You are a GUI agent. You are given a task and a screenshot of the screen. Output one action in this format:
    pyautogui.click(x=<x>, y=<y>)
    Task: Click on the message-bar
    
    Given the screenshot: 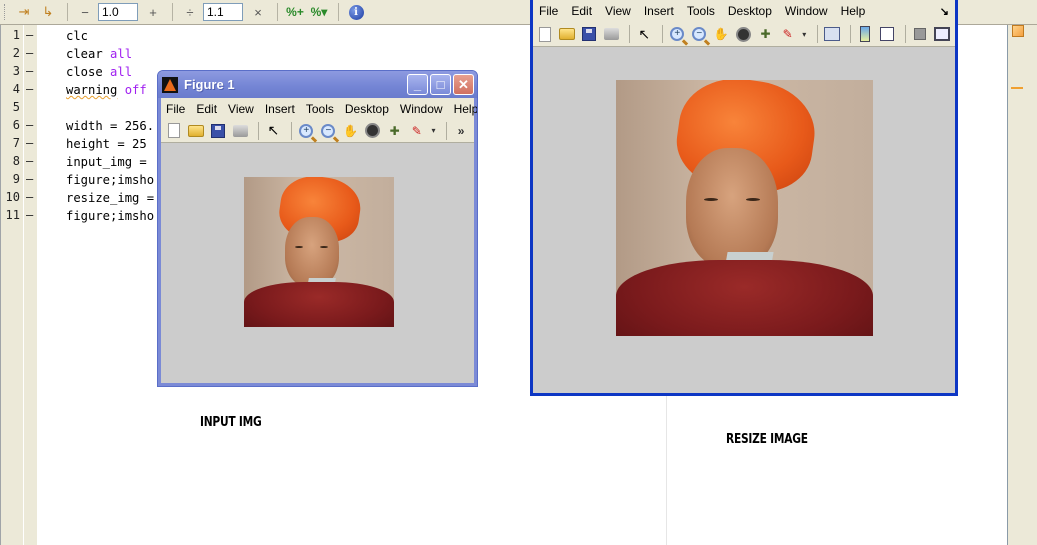 What is the action you would take?
    pyautogui.click(x=1022, y=285)
    